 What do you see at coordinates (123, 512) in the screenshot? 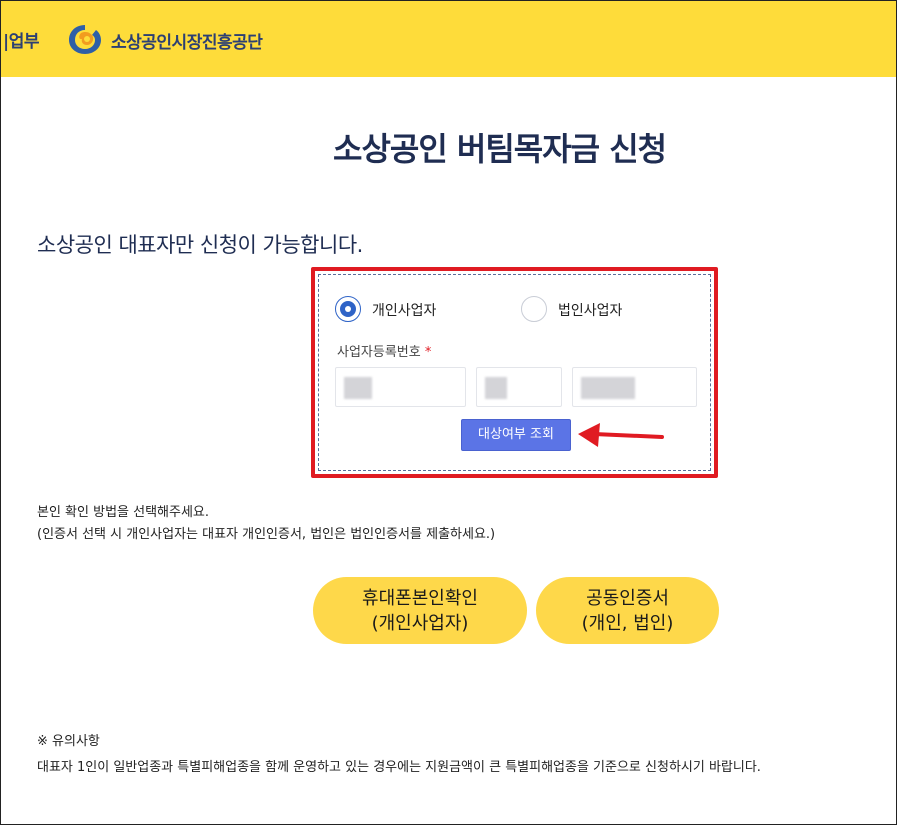
I see `auth-note-line1: 본인 확인 방법을 선택해주세요.` at bounding box center [123, 512].